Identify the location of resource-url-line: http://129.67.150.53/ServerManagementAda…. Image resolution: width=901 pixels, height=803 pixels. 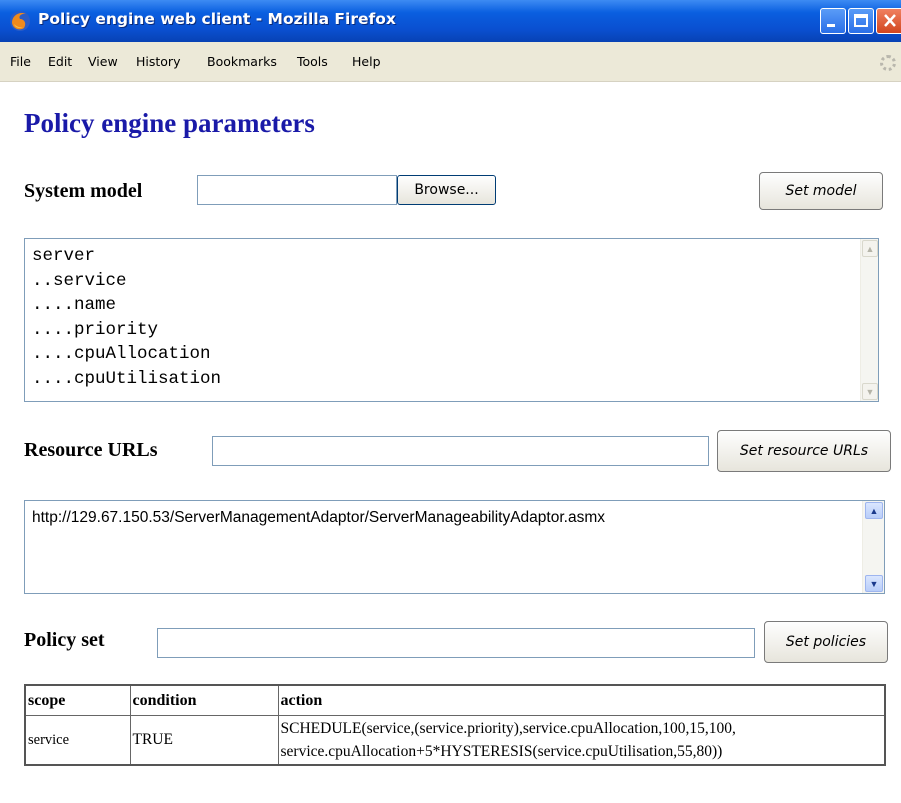
(318, 517).